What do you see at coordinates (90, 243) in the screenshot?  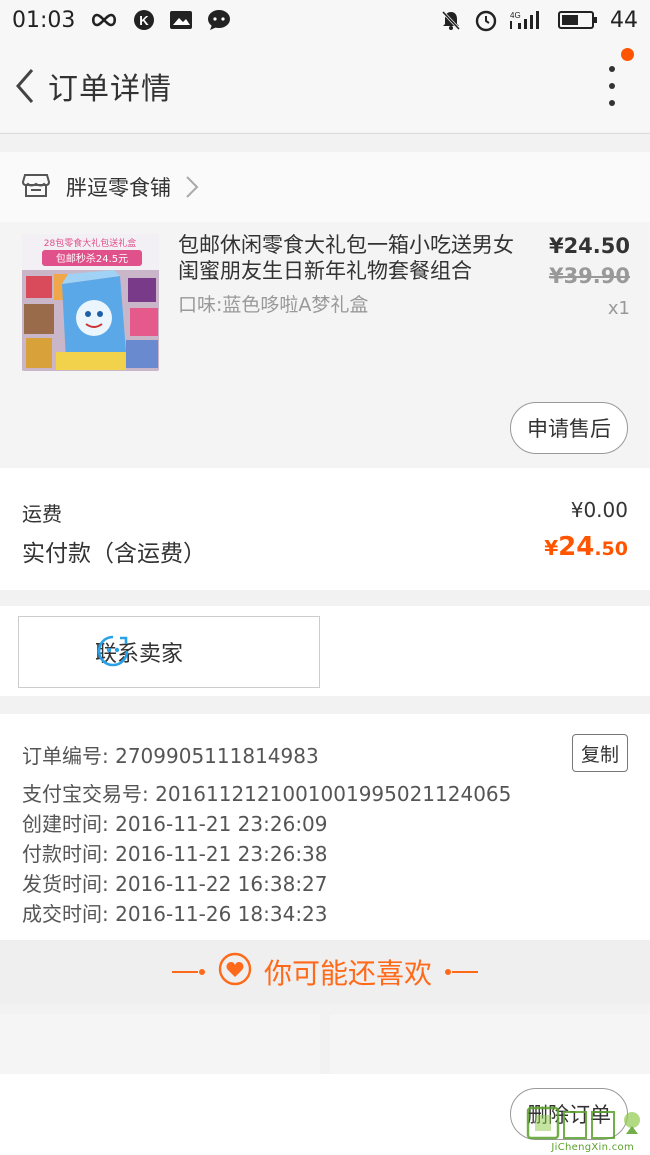 I see `thumb-headline: 28包零食大礼包送礼盒` at bounding box center [90, 243].